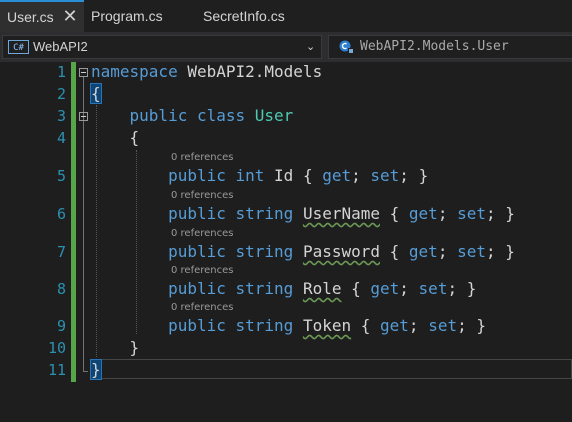 This screenshot has width=572, height=422. I want to click on project-dropdown: C# WebAPI2 ⌄, so click(162, 47).